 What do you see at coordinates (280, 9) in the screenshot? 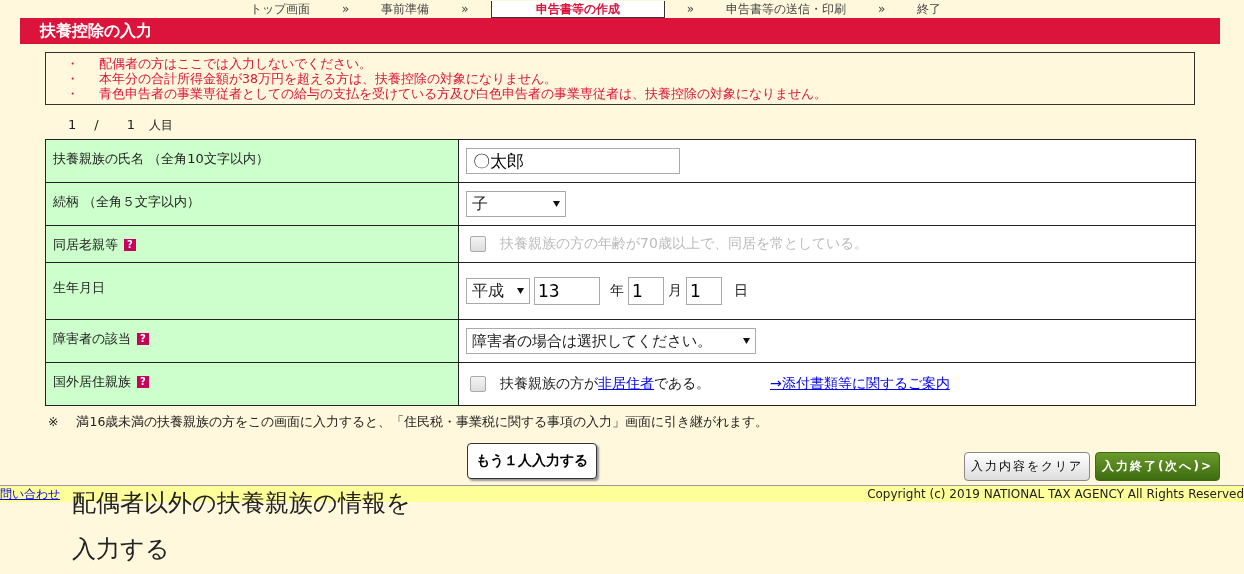
I see `step-label: トップ画面` at bounding box center [280, 9].